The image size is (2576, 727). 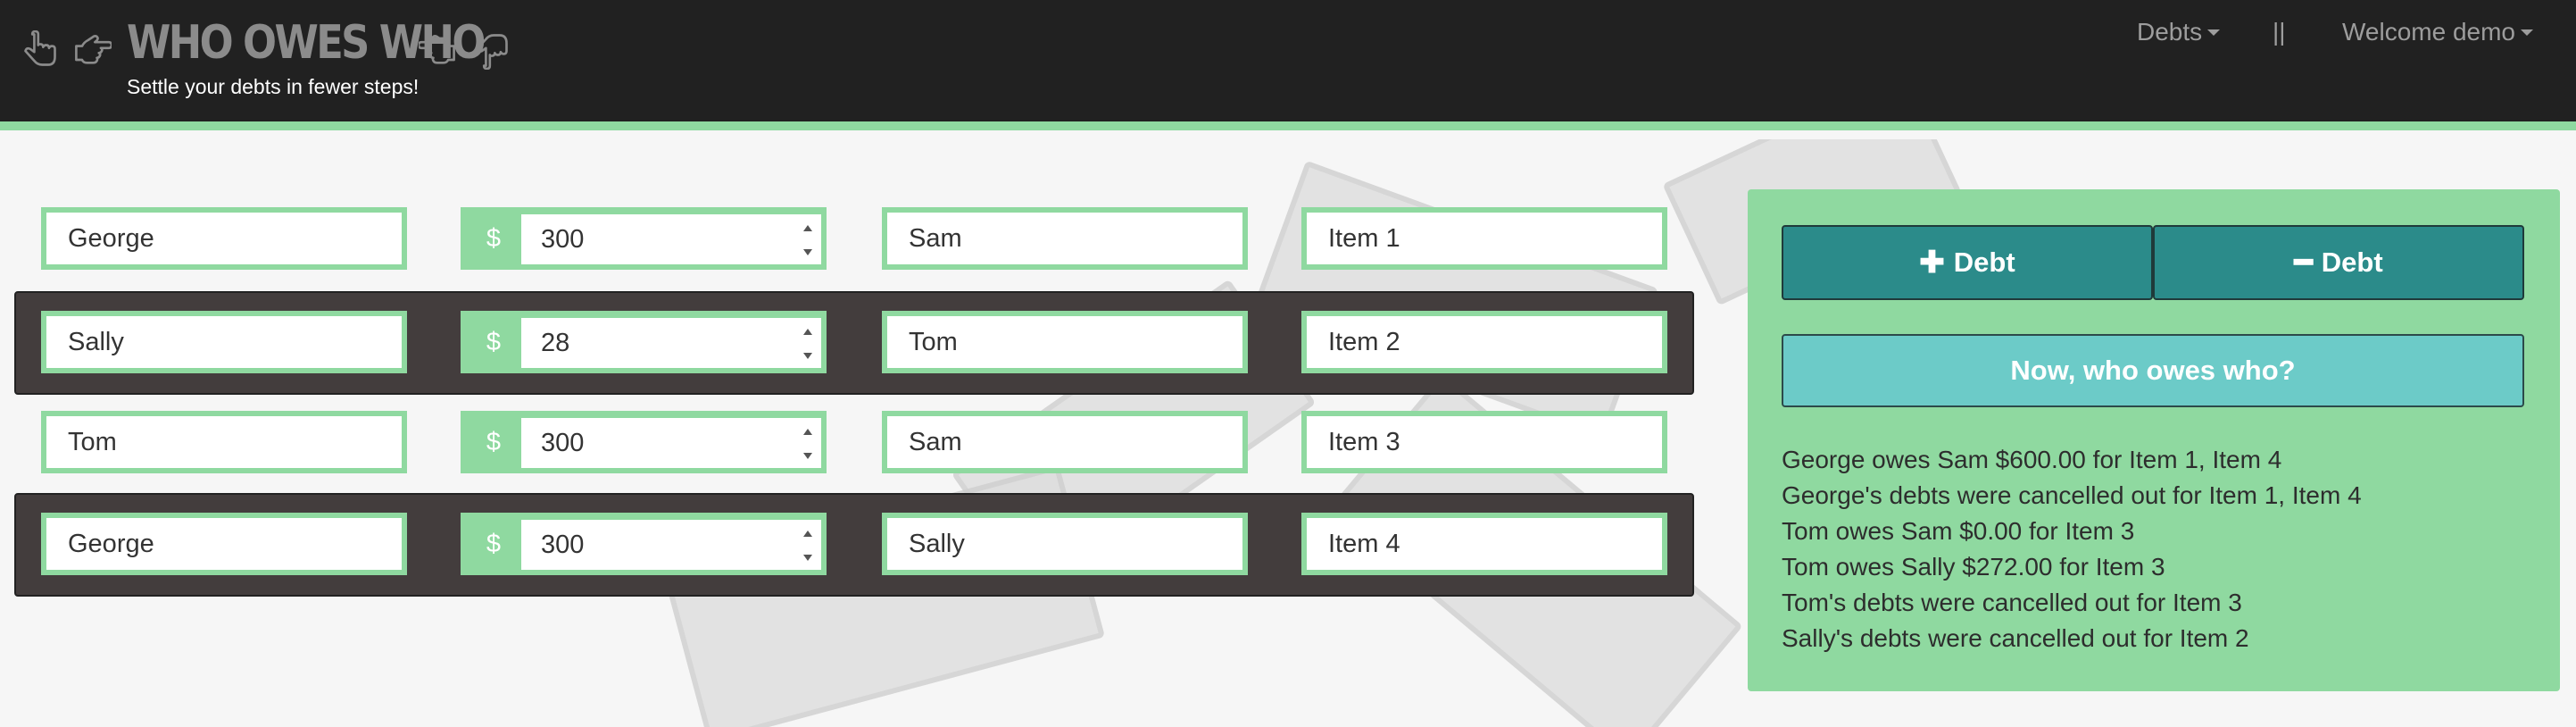 What do you see at coordinates (1484, 342) in the screenshot?
I see `item-input: Item 2` at bounding box center [1484, 342].